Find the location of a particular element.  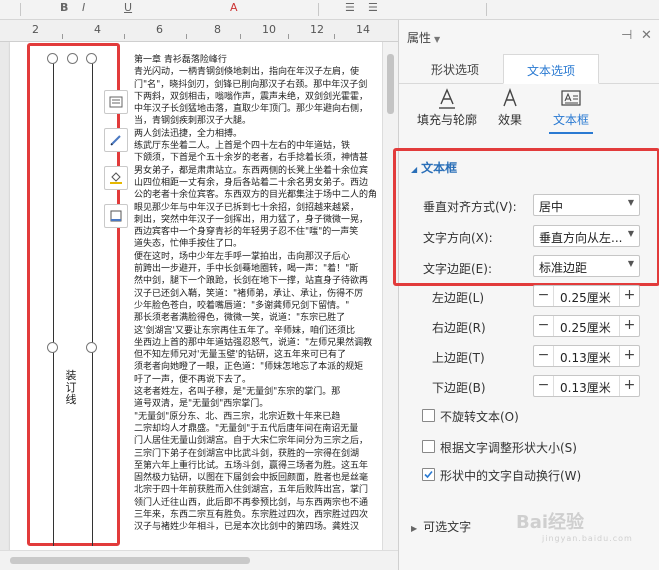

wrap-text-checkbox is located at coordinates (428, 474).